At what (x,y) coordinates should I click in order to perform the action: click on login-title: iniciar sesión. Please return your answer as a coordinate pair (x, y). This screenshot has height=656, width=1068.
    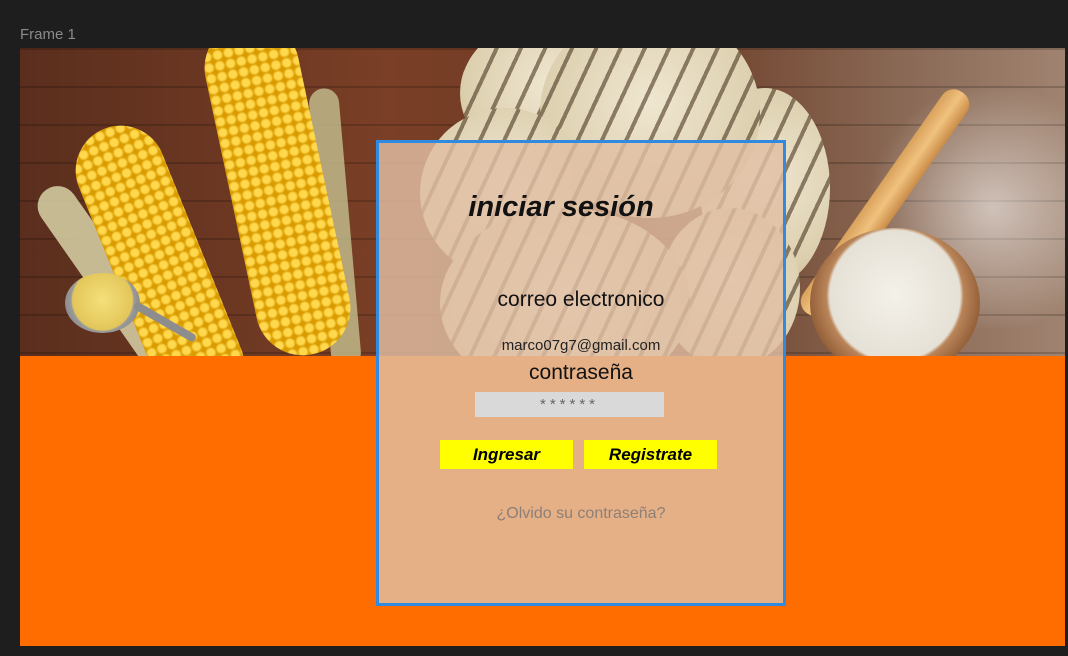
    Looking at the image, I should click on (561, 207).